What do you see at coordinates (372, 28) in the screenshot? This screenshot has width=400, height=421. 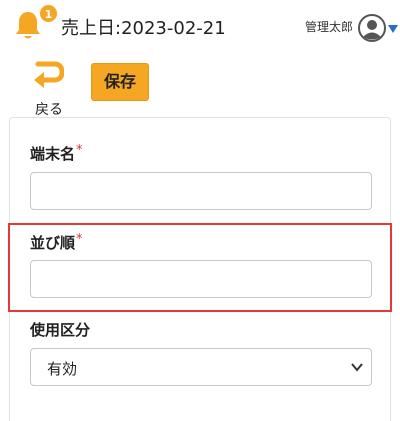 I see `avatar-icon` at bounding box center [372, 28].